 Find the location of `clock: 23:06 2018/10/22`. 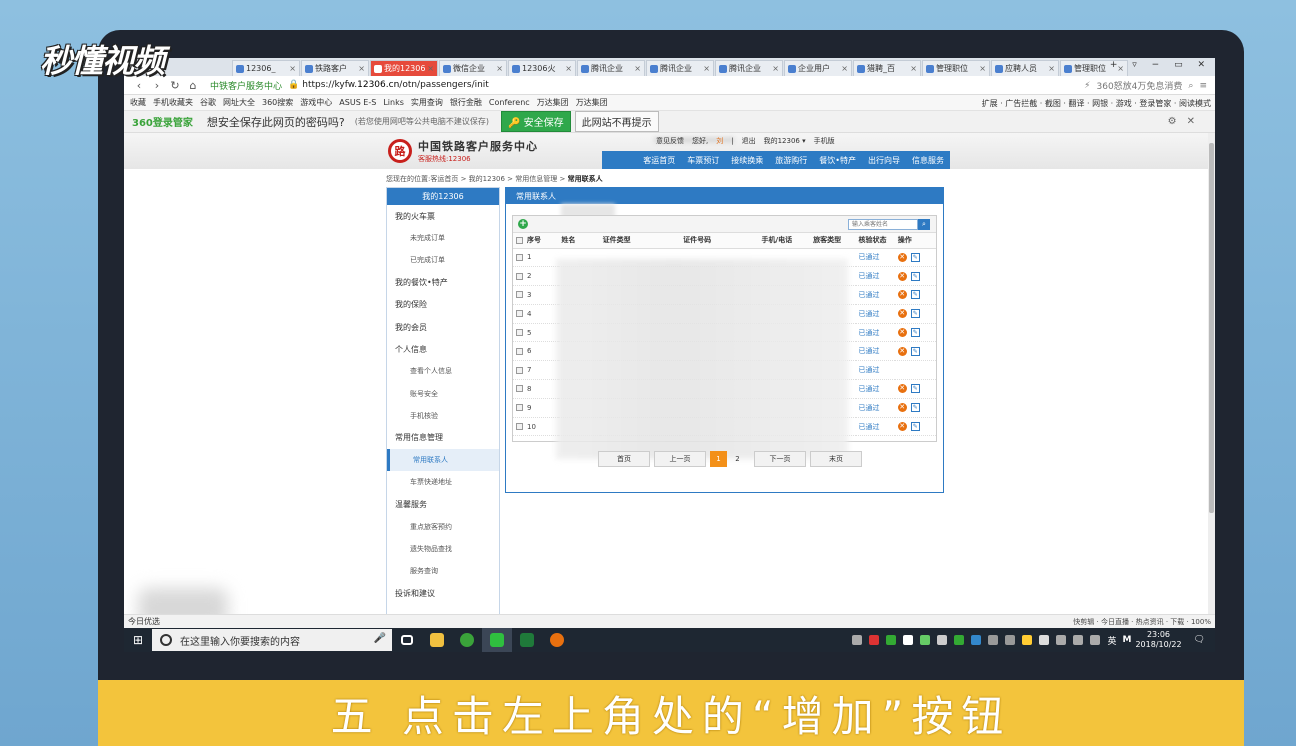

clock: 23:06 2018/10/22 is located at coordinates (1158, 640).